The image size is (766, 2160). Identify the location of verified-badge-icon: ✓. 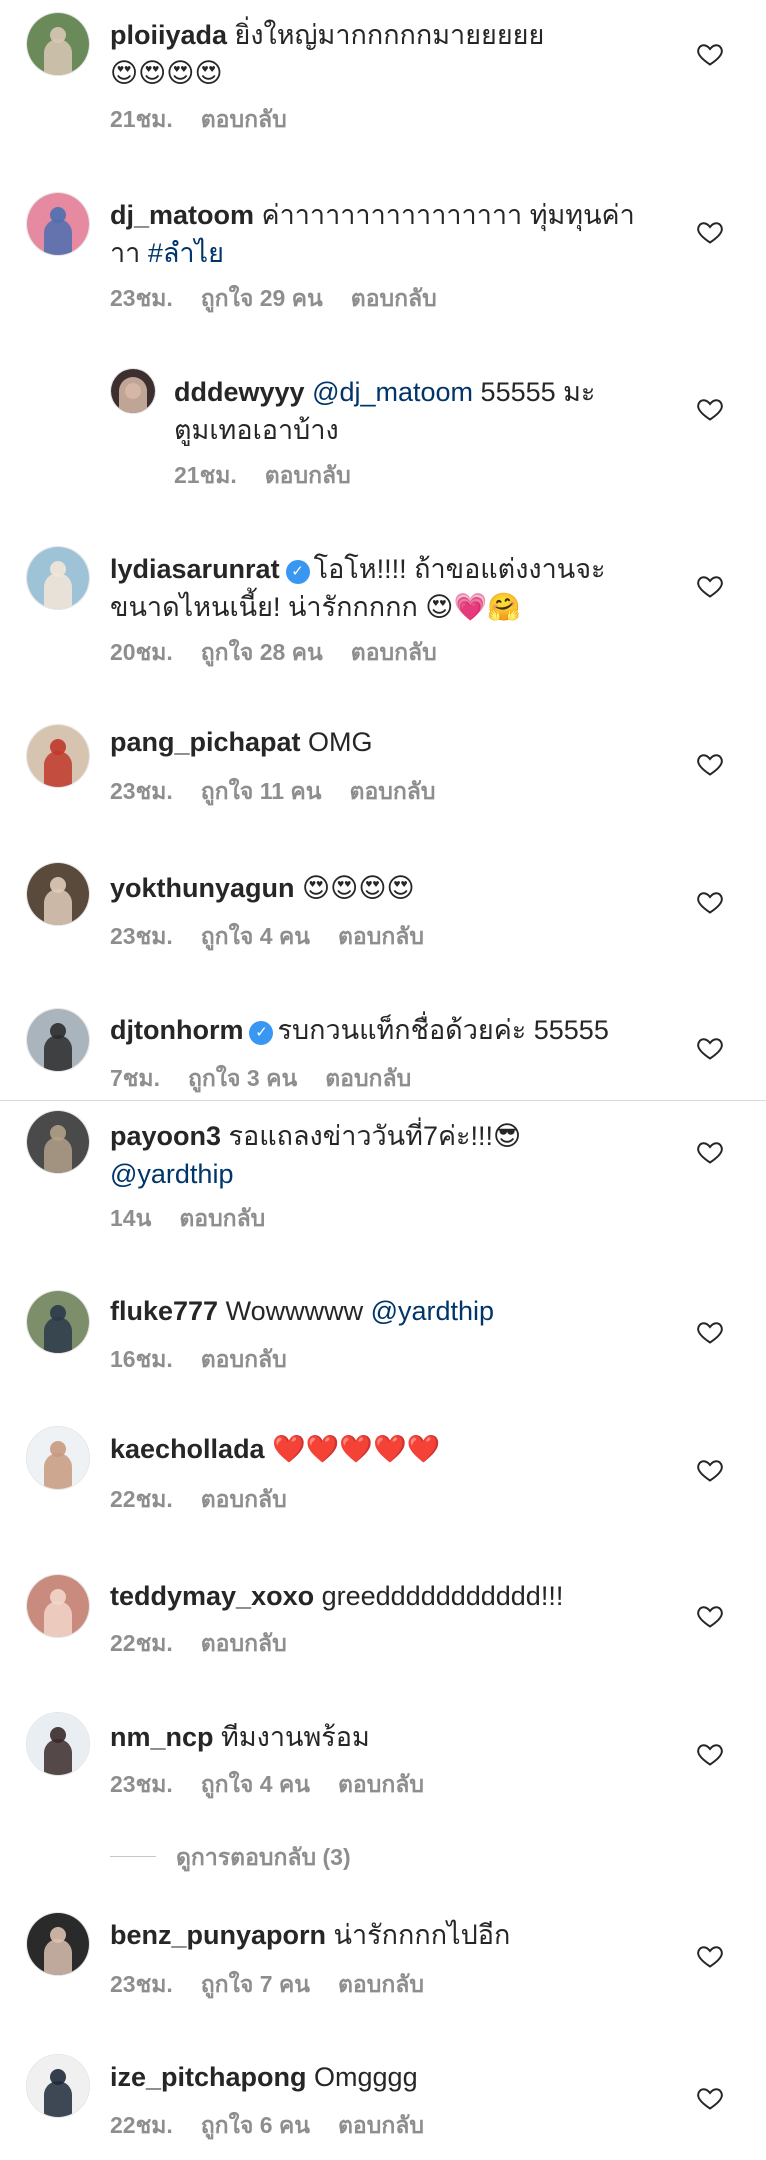
(297, 572).